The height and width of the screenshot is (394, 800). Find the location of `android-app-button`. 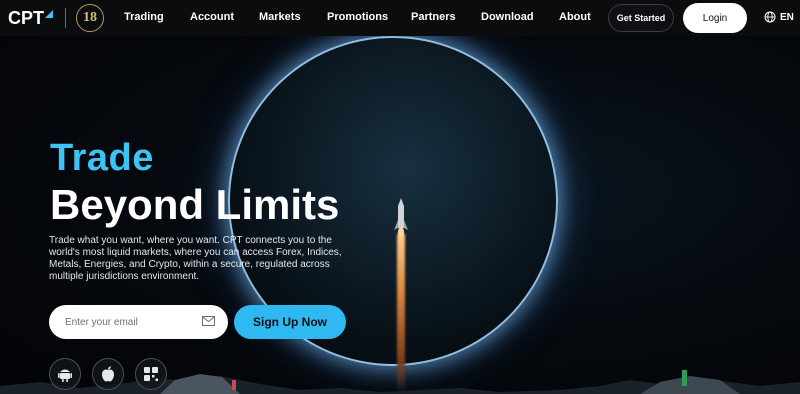

android-app-button is located at coordinates (65, 374).